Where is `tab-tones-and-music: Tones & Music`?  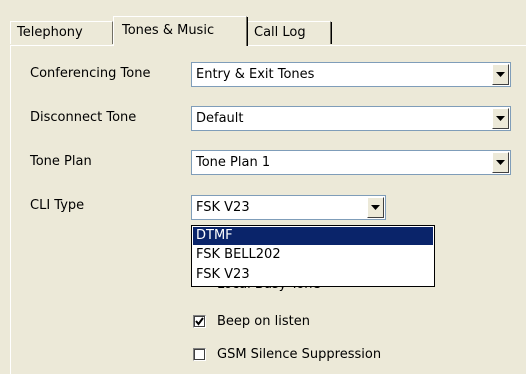
tab-tones-and-music: Tones & Music is located at coordinates (180, 31).